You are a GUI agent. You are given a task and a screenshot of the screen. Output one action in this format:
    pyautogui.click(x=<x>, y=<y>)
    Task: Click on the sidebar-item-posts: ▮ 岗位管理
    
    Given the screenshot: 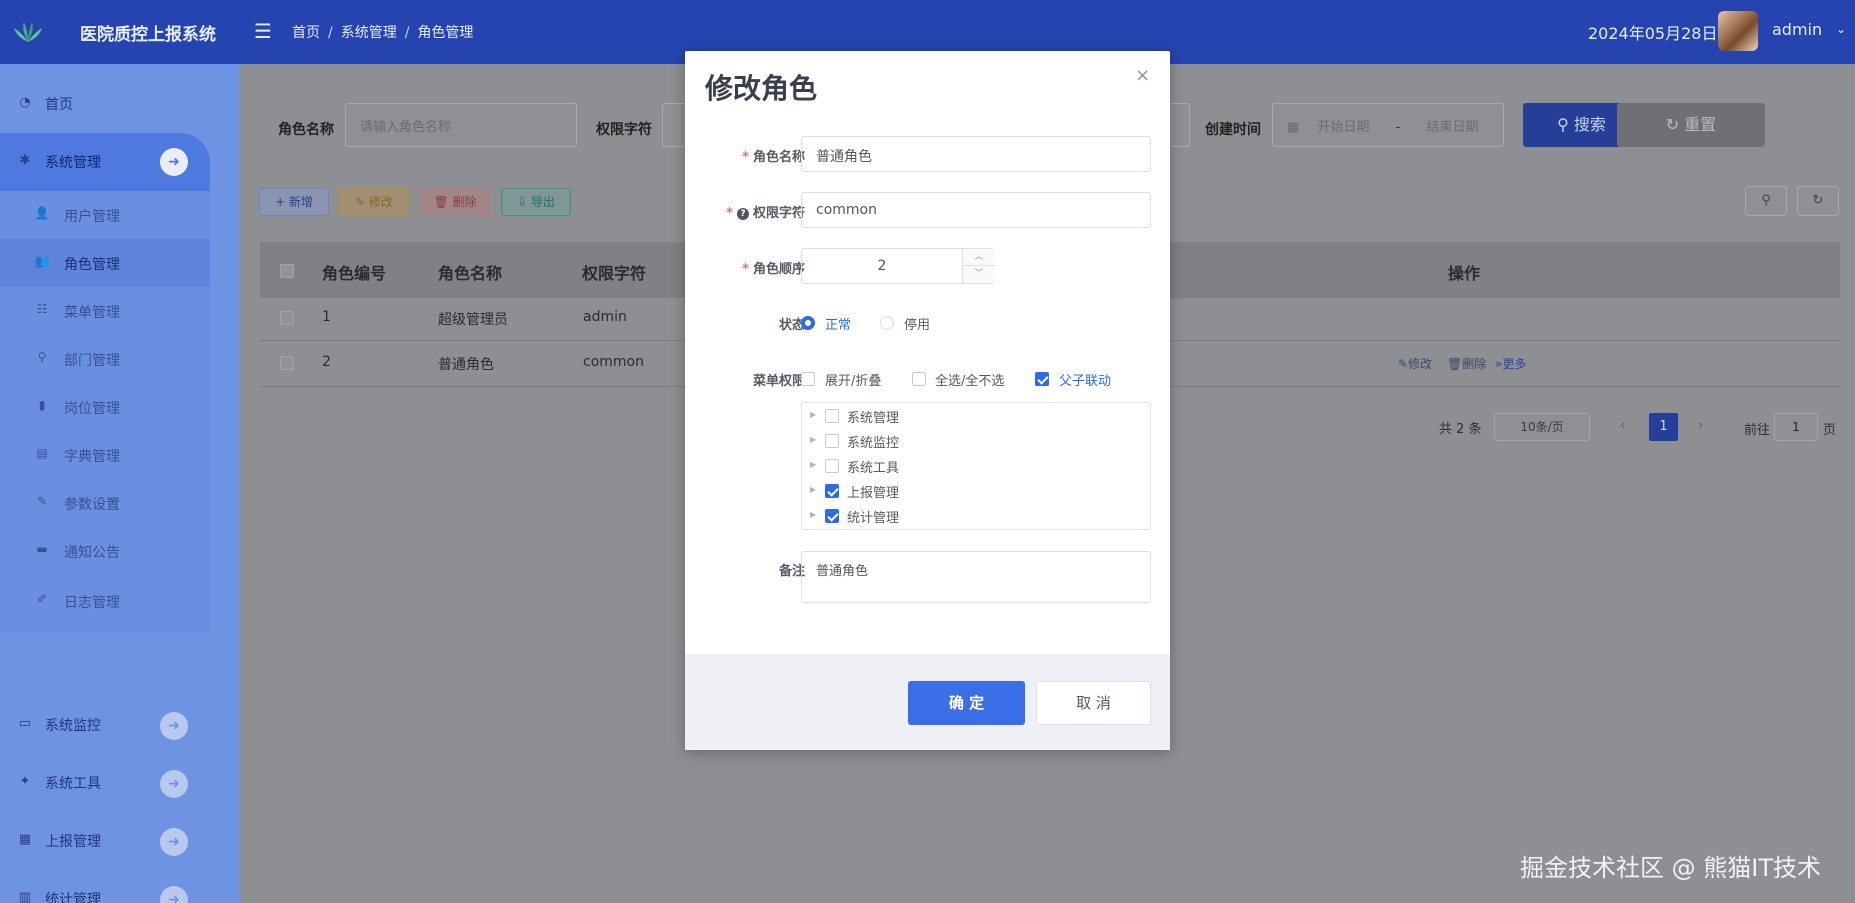 What is the action you would take?
    pyautogui.click(x=105, y=407)
    